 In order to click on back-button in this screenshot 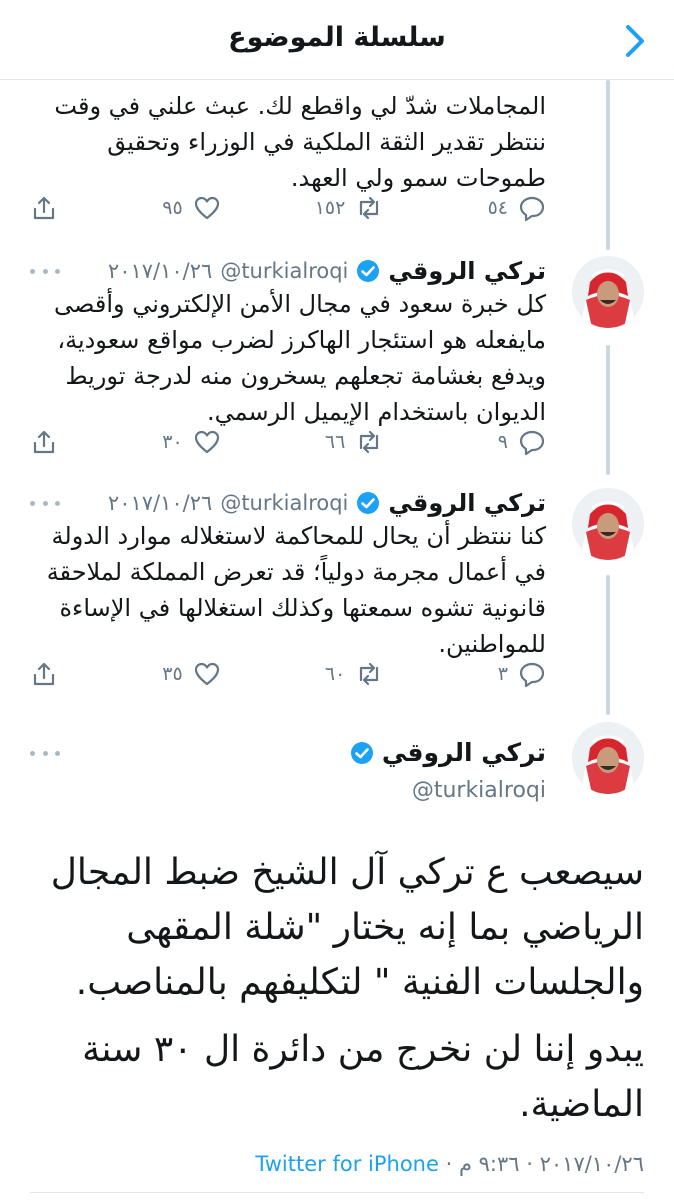, I will do `click(635, 41)`.